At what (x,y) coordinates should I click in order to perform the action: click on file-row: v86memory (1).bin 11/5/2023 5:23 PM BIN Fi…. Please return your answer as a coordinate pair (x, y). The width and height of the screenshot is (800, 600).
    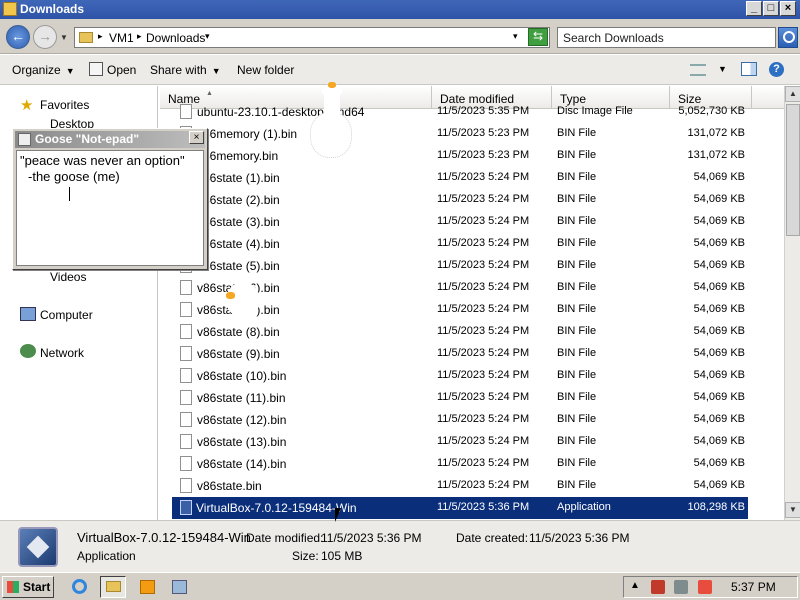
    Looking at the image, I should click on (472, 134).